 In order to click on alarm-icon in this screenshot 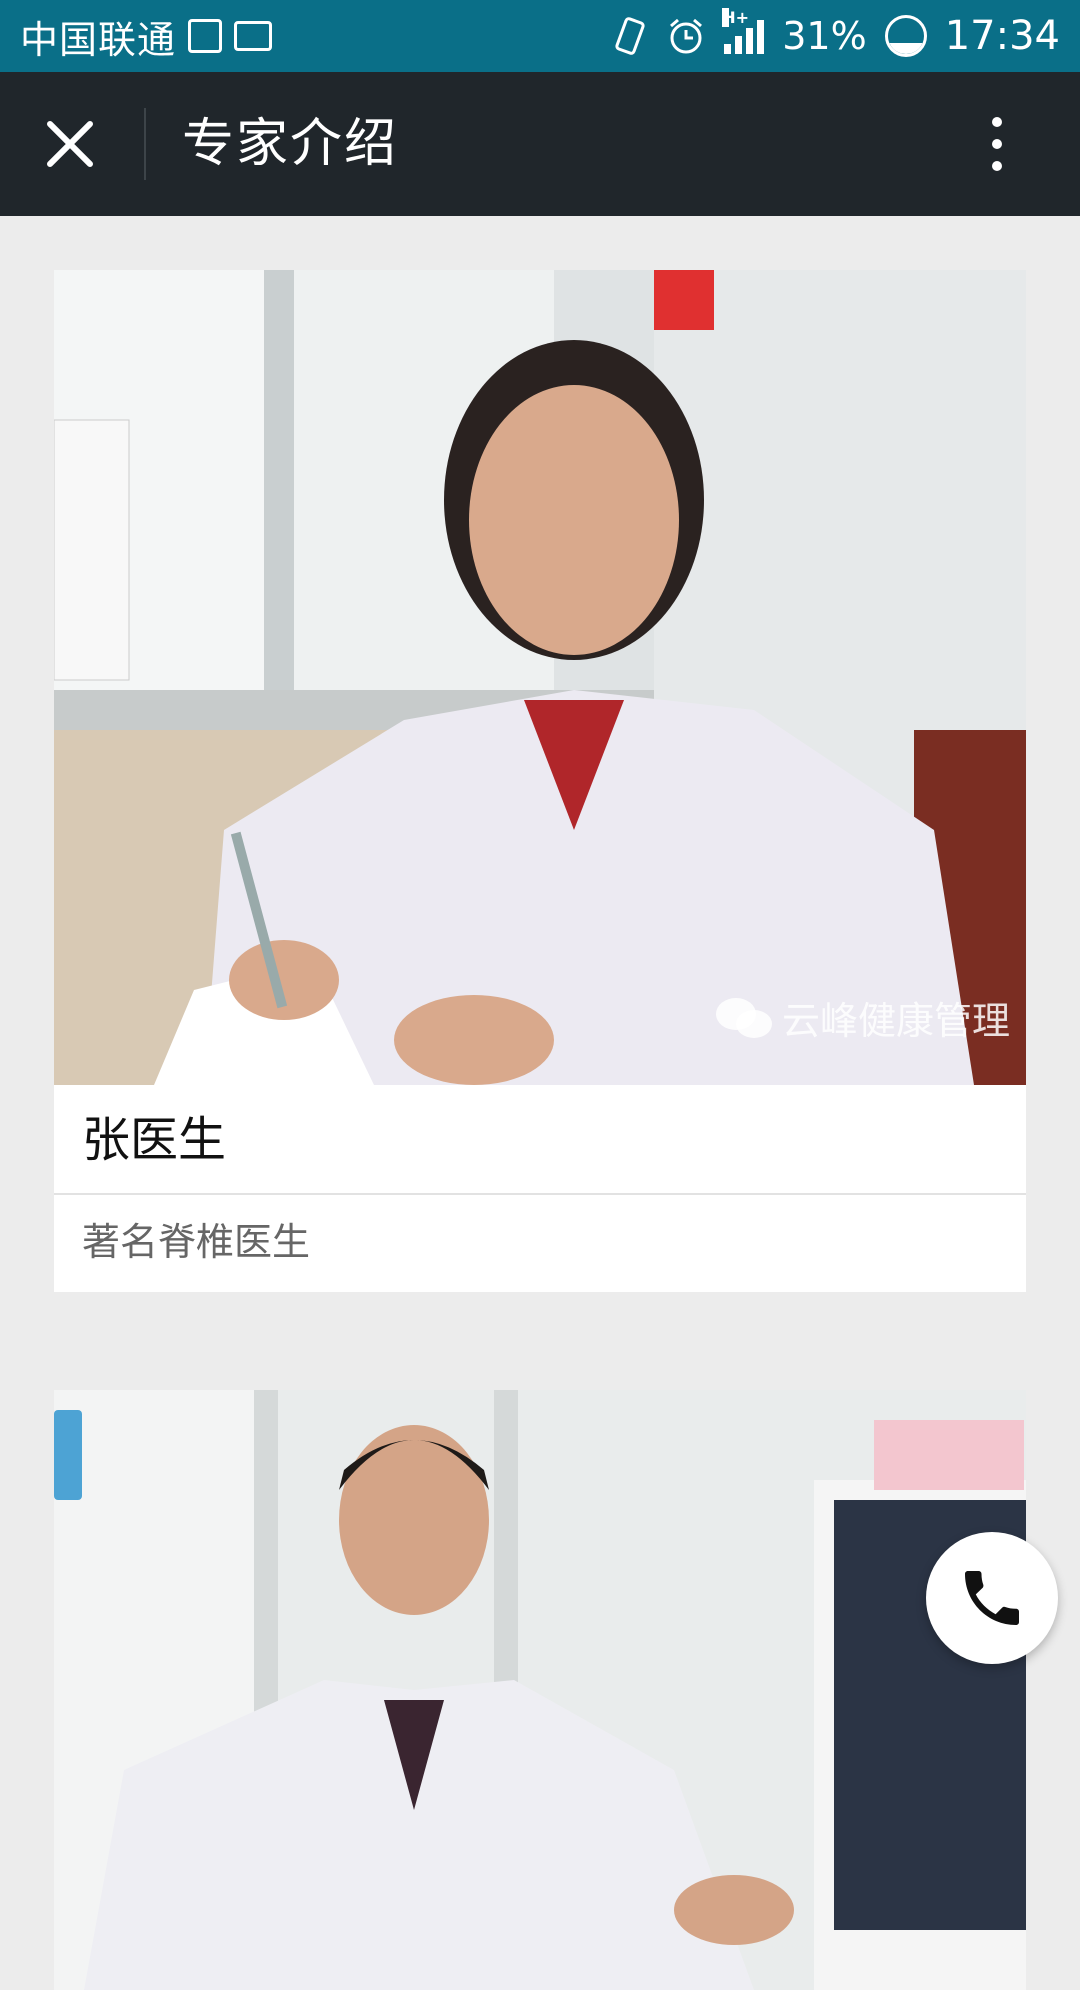, I will do `click(686, 36)`.